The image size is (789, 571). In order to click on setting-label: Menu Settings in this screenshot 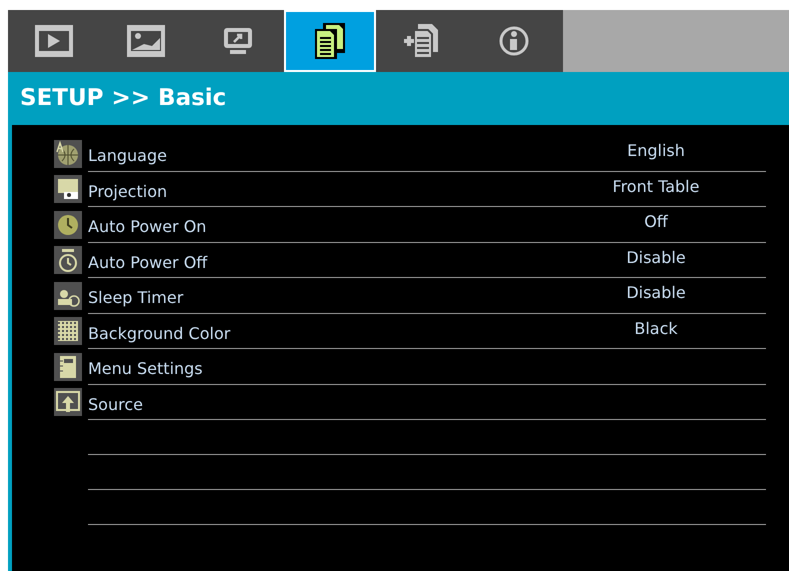, I will do `click(427, 366)`.